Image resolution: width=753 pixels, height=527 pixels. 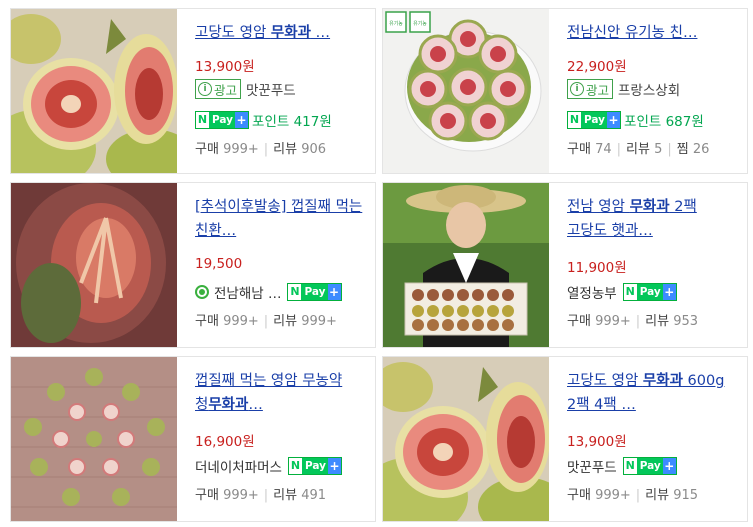 What do you see at coordinates (202, 292) in the screenshot?
I see `mall-badge-icon` at bounding box center [202, 292].